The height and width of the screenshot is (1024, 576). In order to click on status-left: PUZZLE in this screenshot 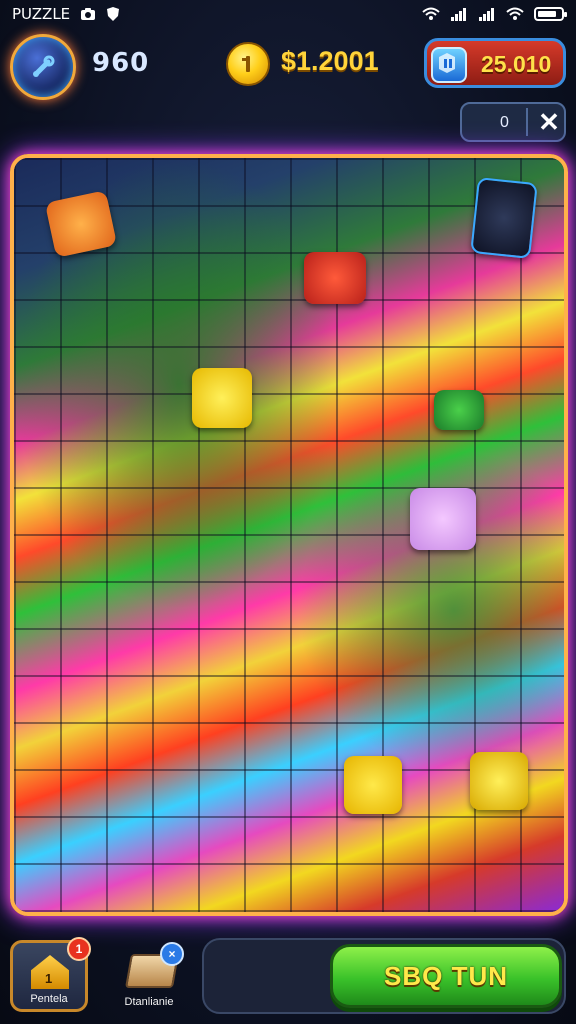, I will do `click(66, 14)`.